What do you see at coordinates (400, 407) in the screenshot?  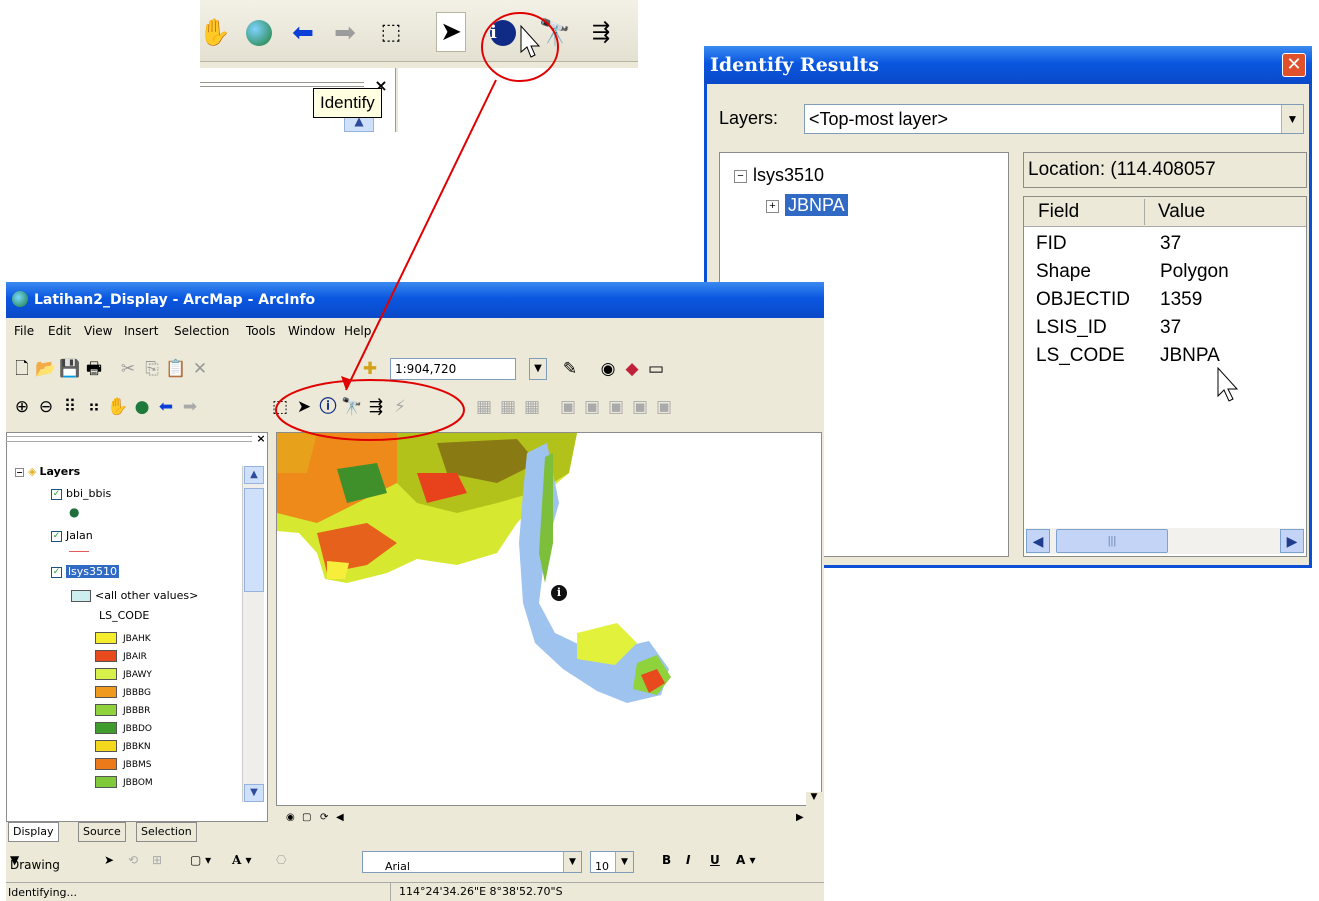 I see `hyperlink-icon: ⚡` at bounding box center [400, 407].